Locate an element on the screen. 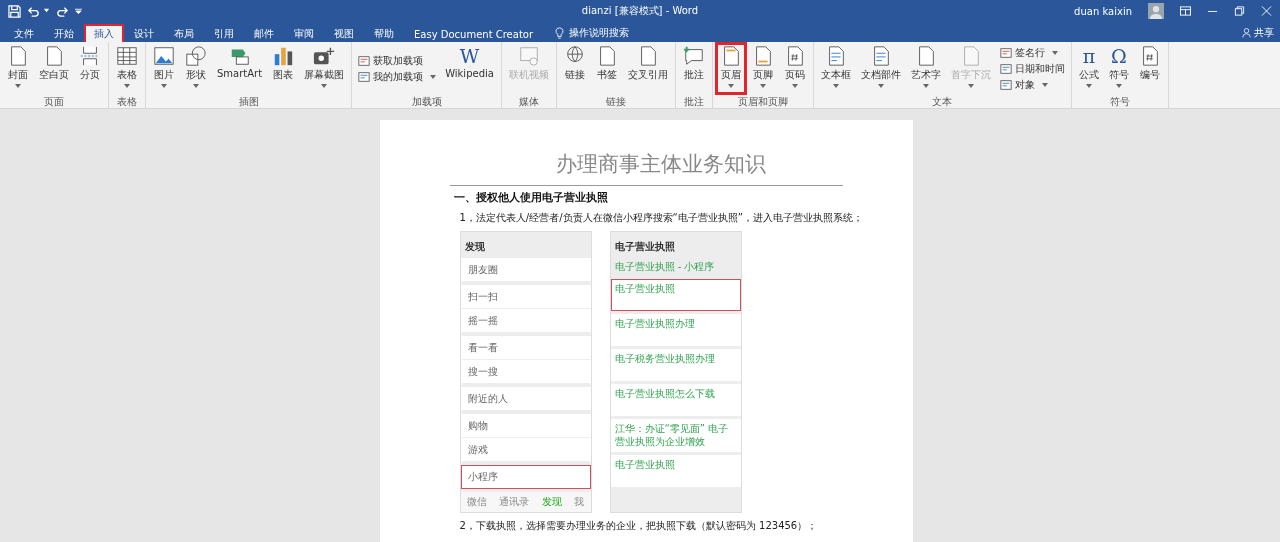 The width and height of the screenshot is (1280, 542). symbol-glyph: W is located at coordinates (469, 56).